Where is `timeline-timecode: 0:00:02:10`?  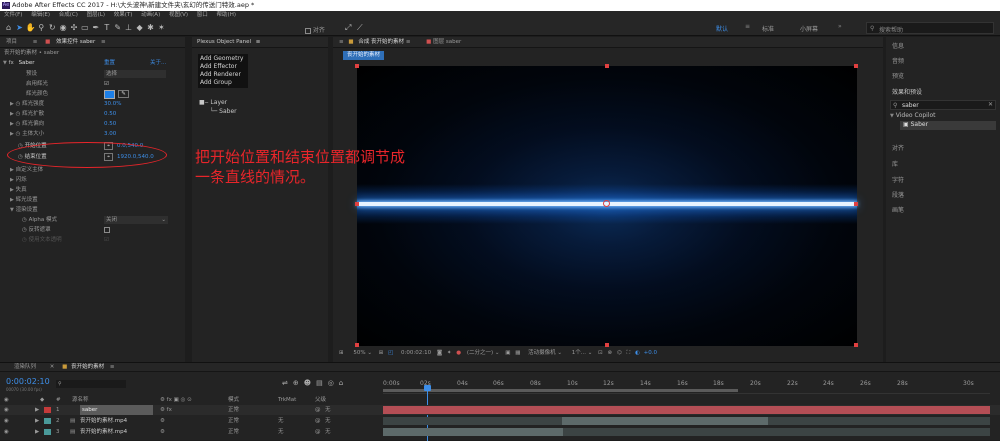
timeline-timecode: 0:00:02:10 is located at coordinates (28, 381).